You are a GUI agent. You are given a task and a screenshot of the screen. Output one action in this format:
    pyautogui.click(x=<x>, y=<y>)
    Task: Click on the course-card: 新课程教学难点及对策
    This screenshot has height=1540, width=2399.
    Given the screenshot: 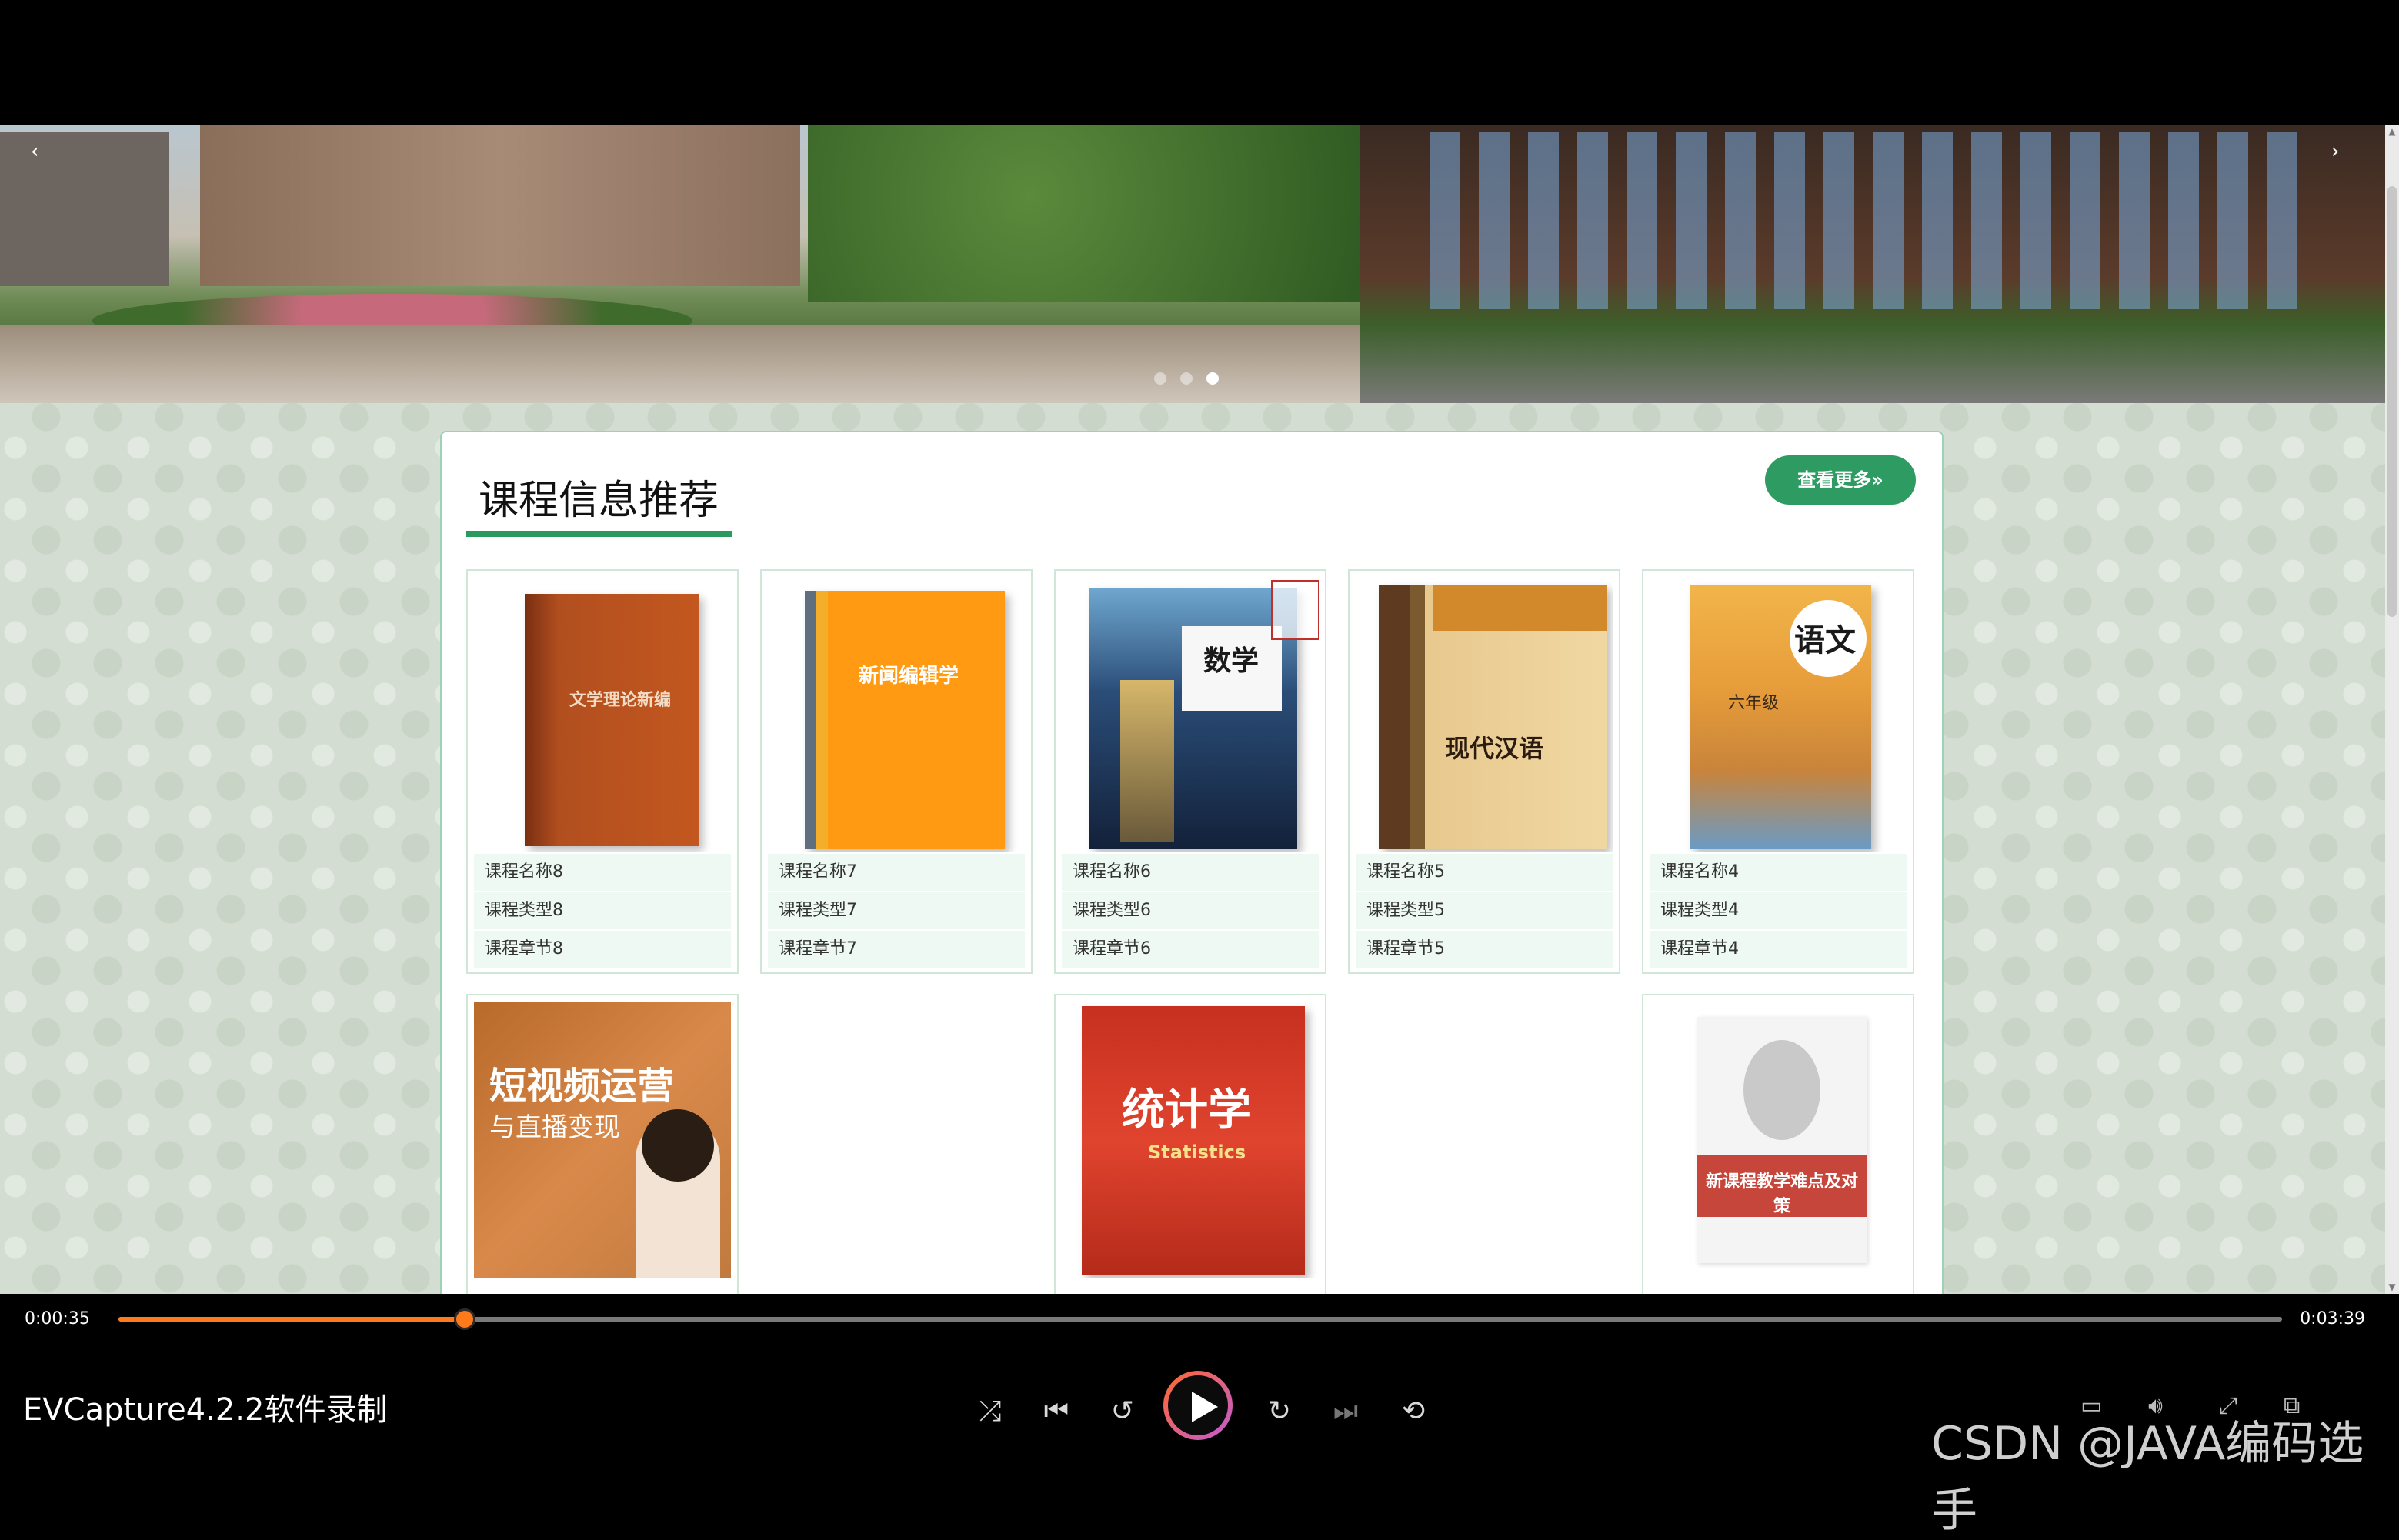 What is the action you would take?
    pyautogui.click(x=1778, y=1144)
    